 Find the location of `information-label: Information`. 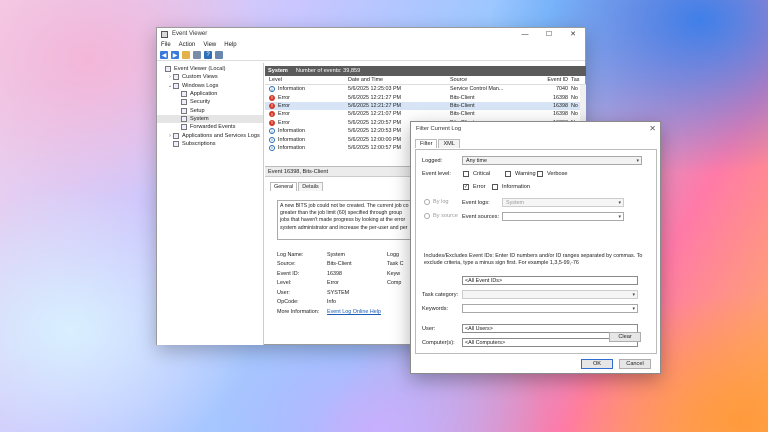

information-label: Information is located at coordinates (516, 187).